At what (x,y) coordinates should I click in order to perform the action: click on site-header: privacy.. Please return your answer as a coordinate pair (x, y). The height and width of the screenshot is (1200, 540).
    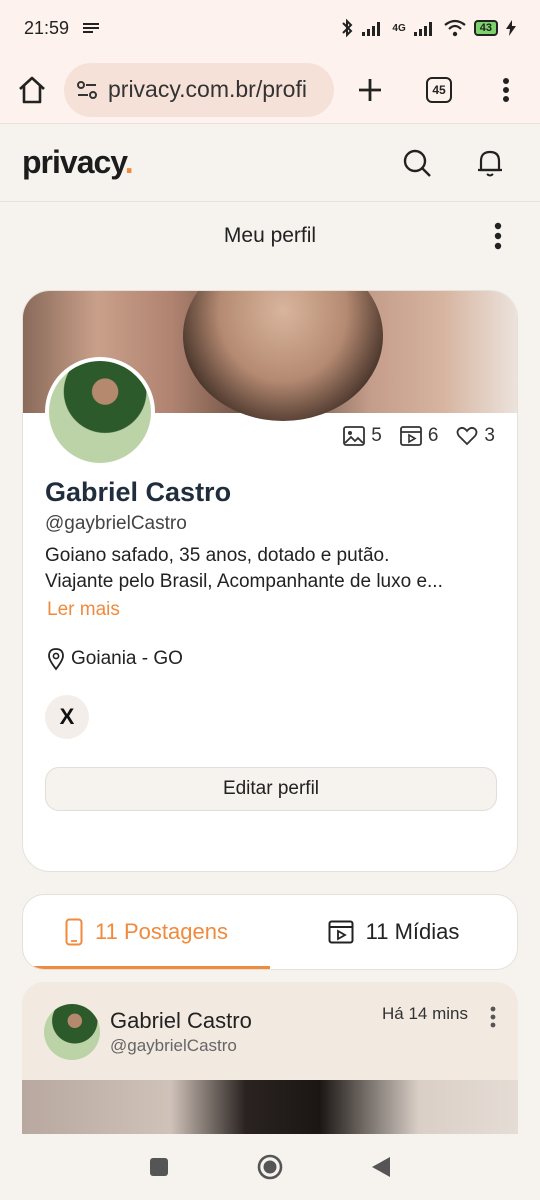
    Looking at the image, I should click on (270, 163).